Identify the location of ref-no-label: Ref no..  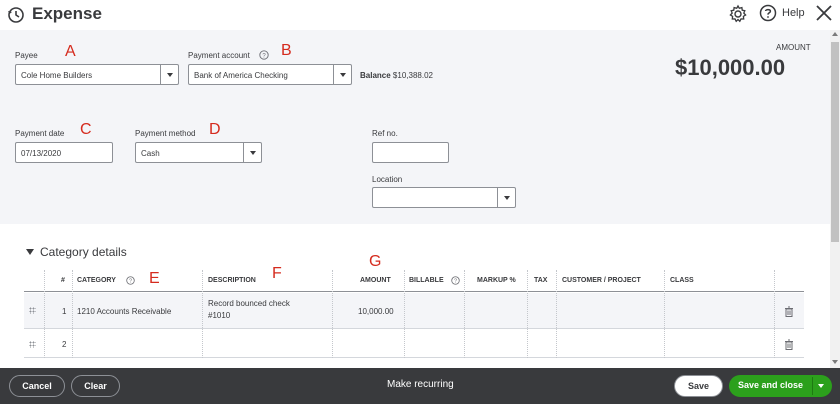
(385, 133).